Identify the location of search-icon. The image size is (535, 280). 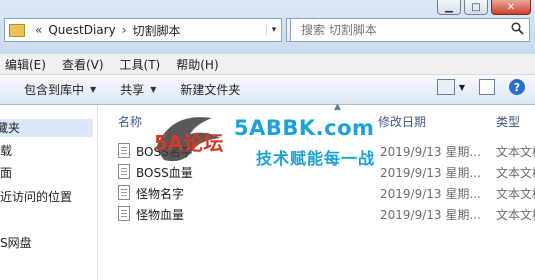
(517, 30).